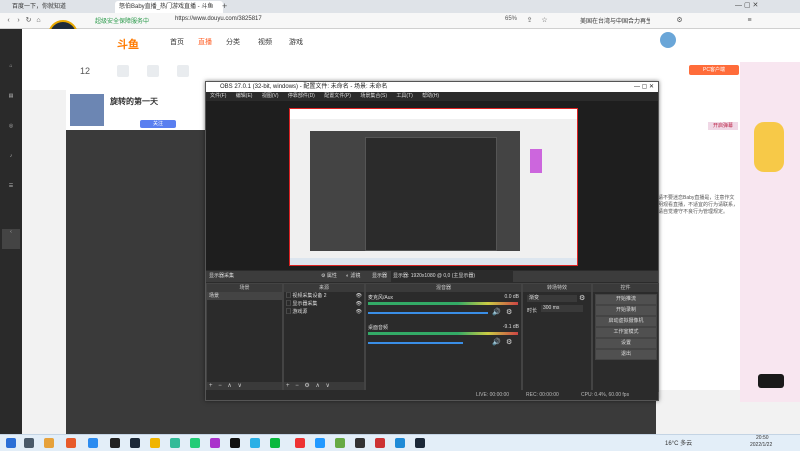 The width and height of the screenshot is (800, 451). What do you see at coordinates (337, 96) in the screenshot?
I see `menu-profile: 配置文件(P)` at bounding box center [337, 96].